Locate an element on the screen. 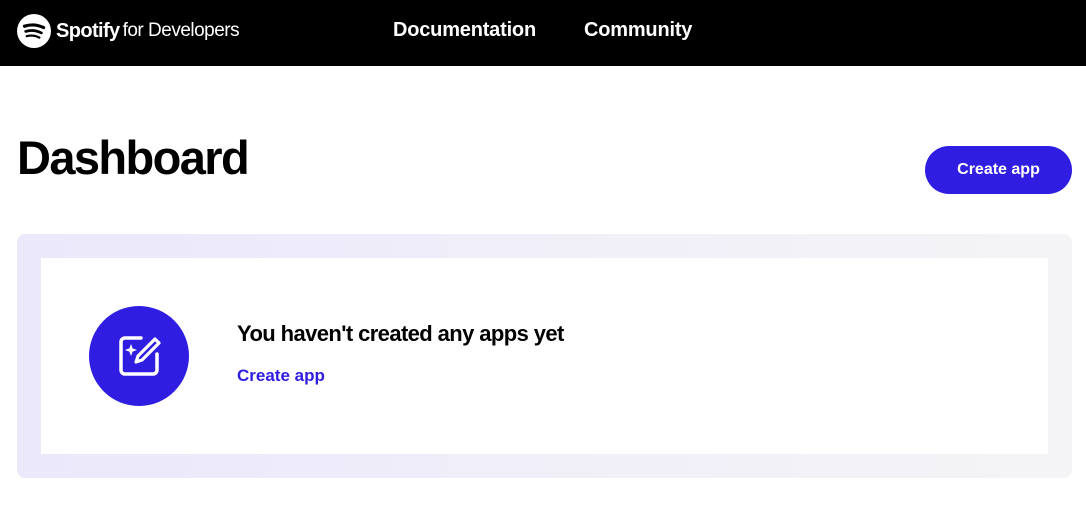 Image resolution: width=1086 pixels, height=514 pixels. edit-sparkle-icon is located at coordinates (139, 356).